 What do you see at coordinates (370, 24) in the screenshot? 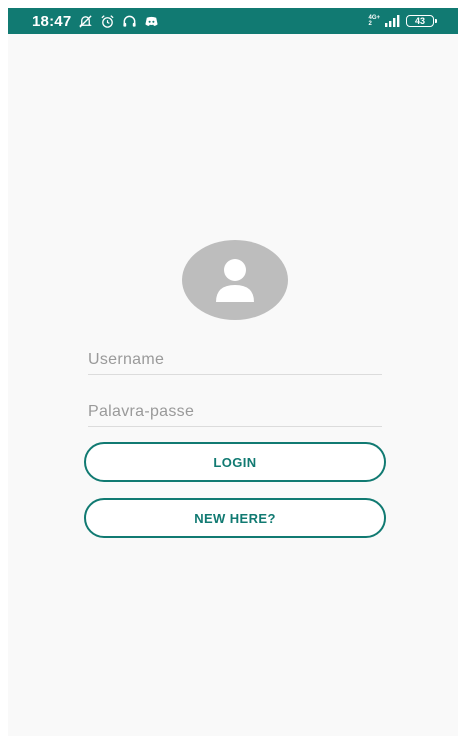
I see `network-sim-label: 2` at bounding box center [370, 24].